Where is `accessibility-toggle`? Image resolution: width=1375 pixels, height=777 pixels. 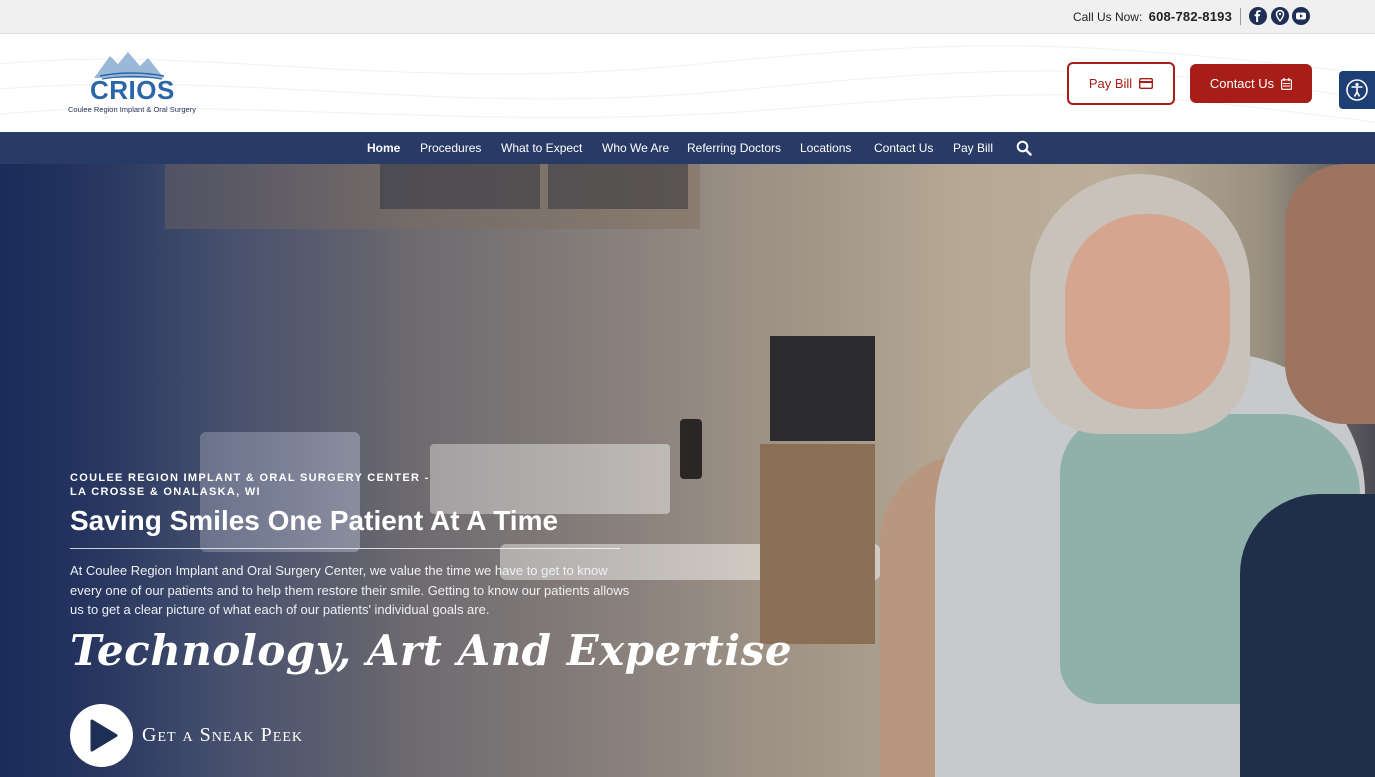 accessibility-toggle is located at coordinates (1357, 90).